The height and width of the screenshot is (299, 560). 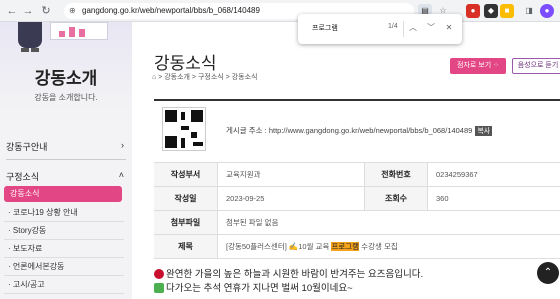 I want to click on attach-value: 첨부된 파일 없음, so click(x=252, y=222).